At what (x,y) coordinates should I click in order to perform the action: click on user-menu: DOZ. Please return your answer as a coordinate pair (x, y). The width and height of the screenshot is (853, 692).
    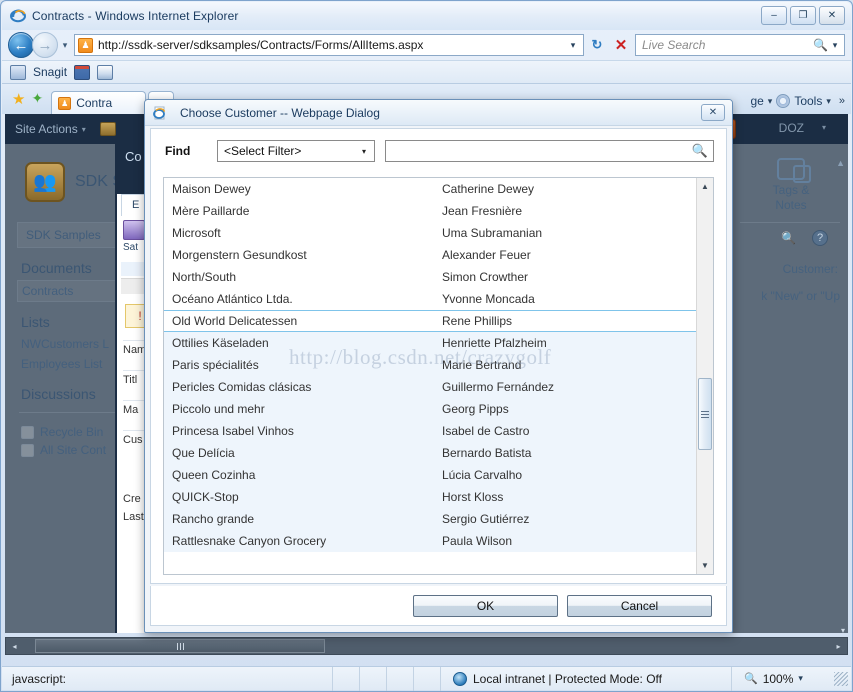
    Looking at the image, I should click on (791, 128).